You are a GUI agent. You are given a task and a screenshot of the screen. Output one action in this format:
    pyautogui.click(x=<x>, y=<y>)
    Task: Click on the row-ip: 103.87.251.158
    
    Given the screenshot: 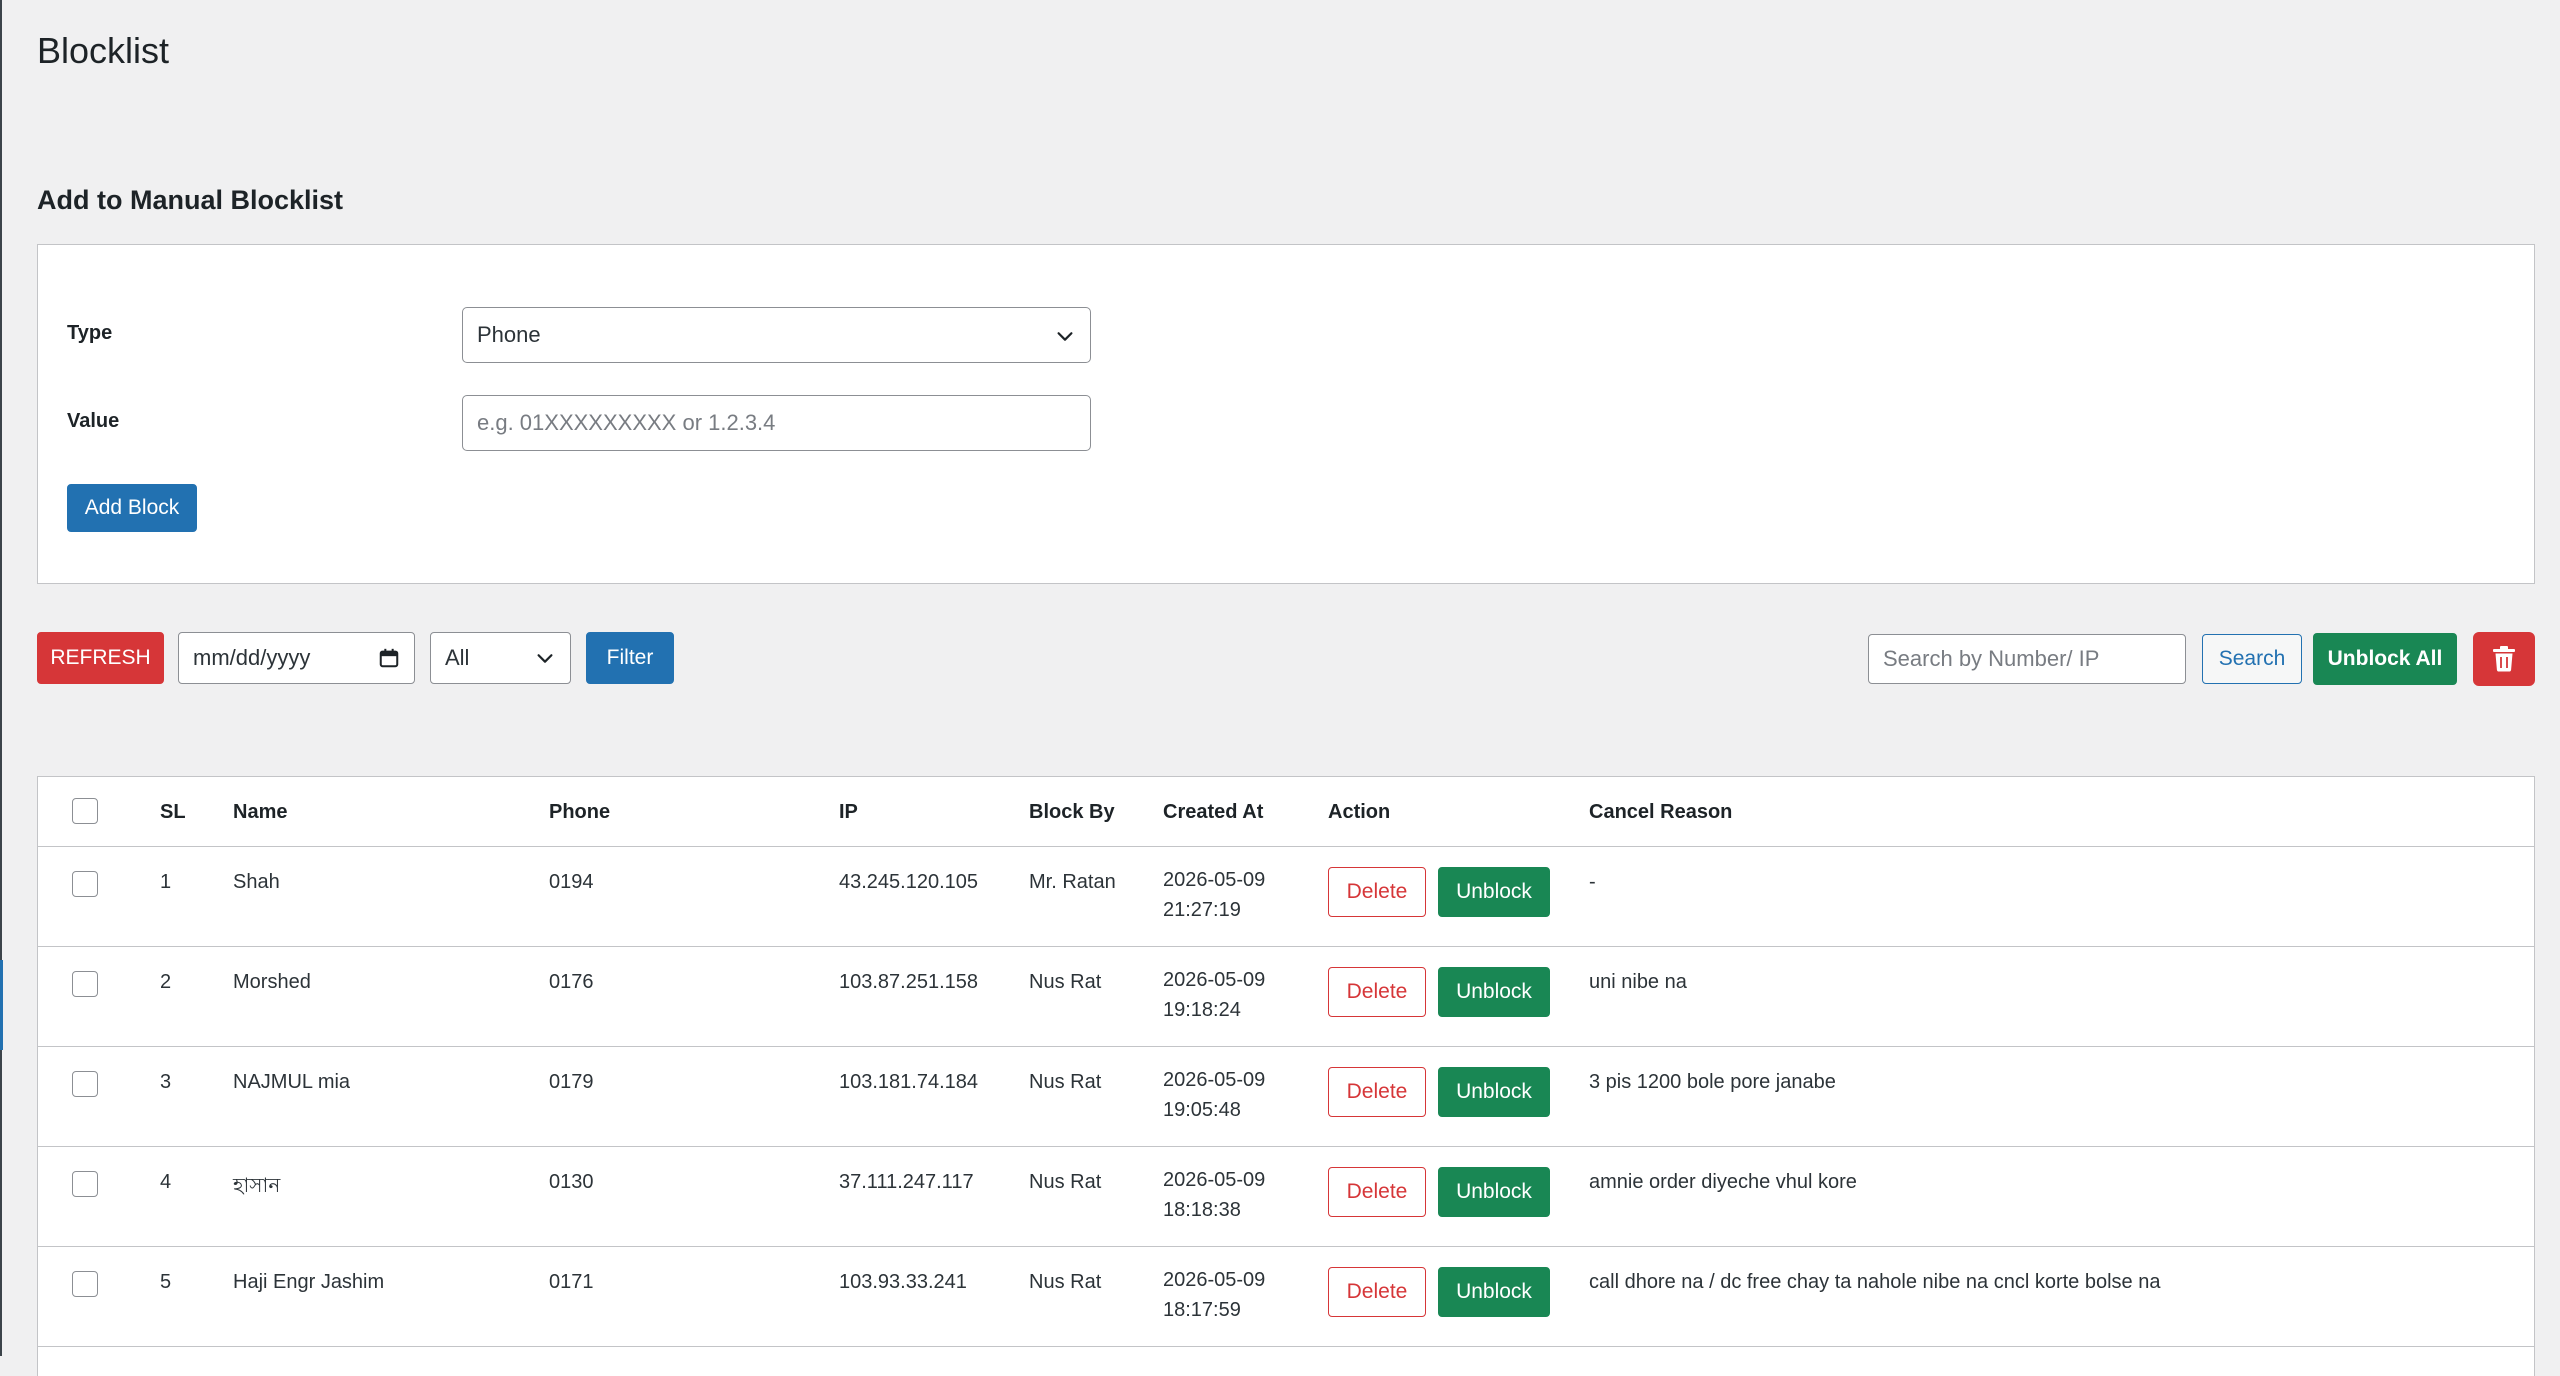 What is the action you would take?
    pyautogui.click(x=909, y=982)
    